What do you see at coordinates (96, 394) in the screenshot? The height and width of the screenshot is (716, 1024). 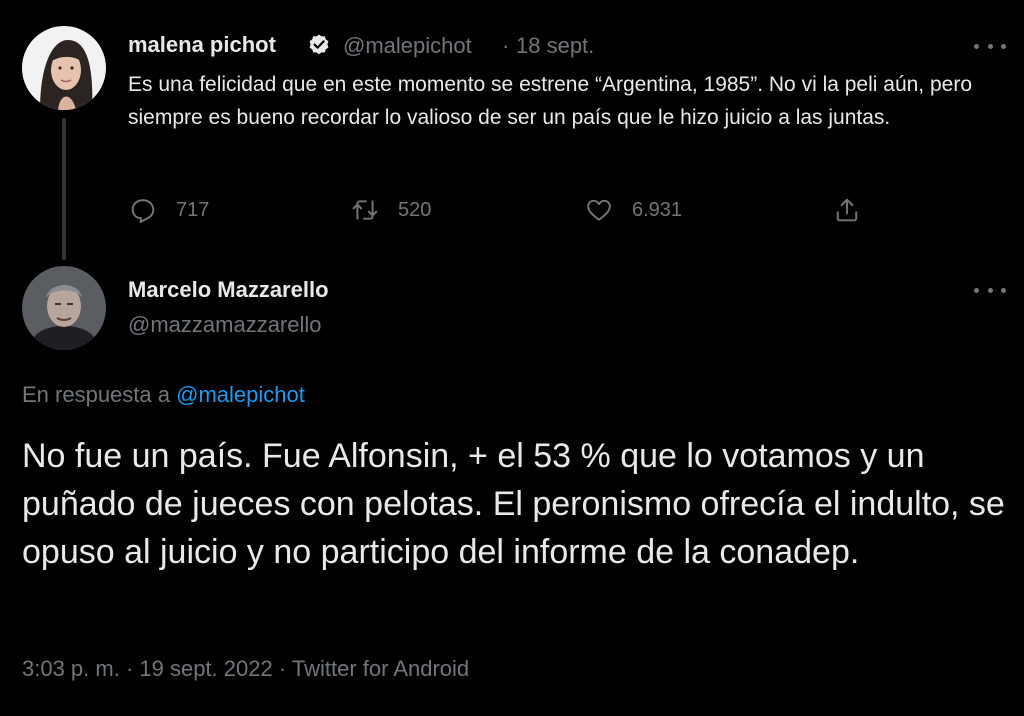 I see `reply-prefix: En respuesta a` at bounding box center [96, 394].